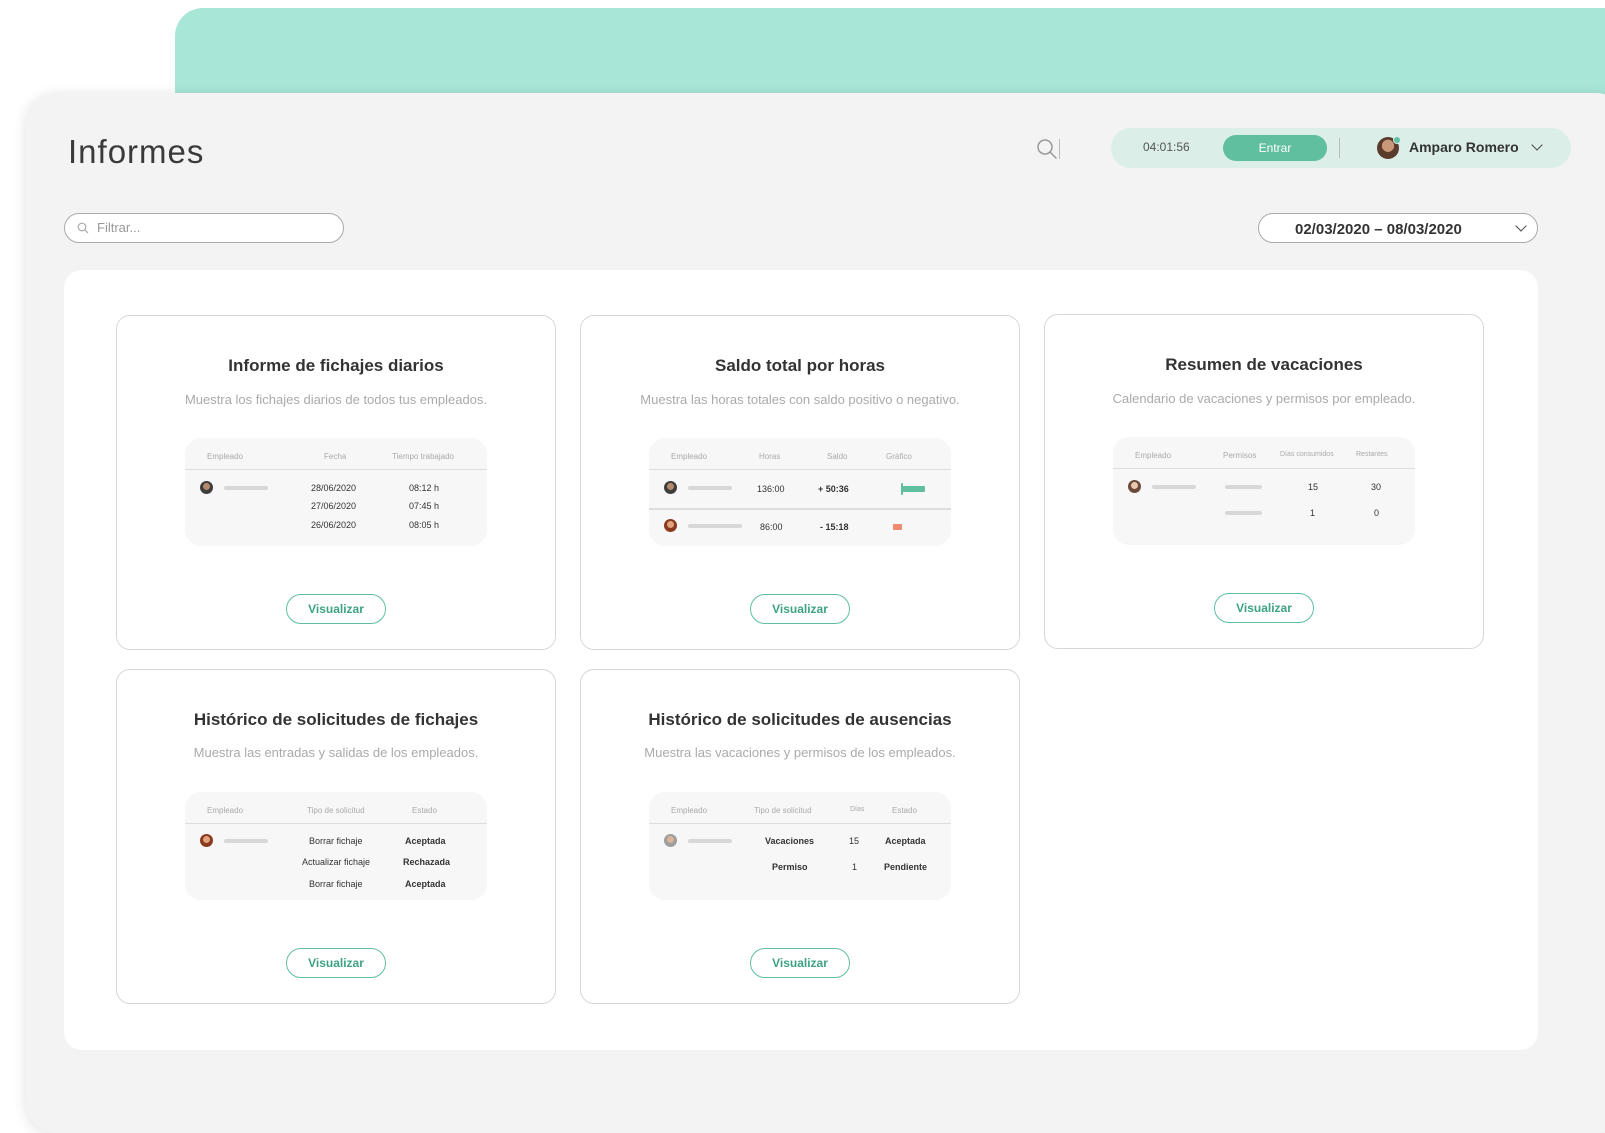 The height and width of the screenshot is (1133, 1605). I want to click on page-title: Informes, so click(136, 151).